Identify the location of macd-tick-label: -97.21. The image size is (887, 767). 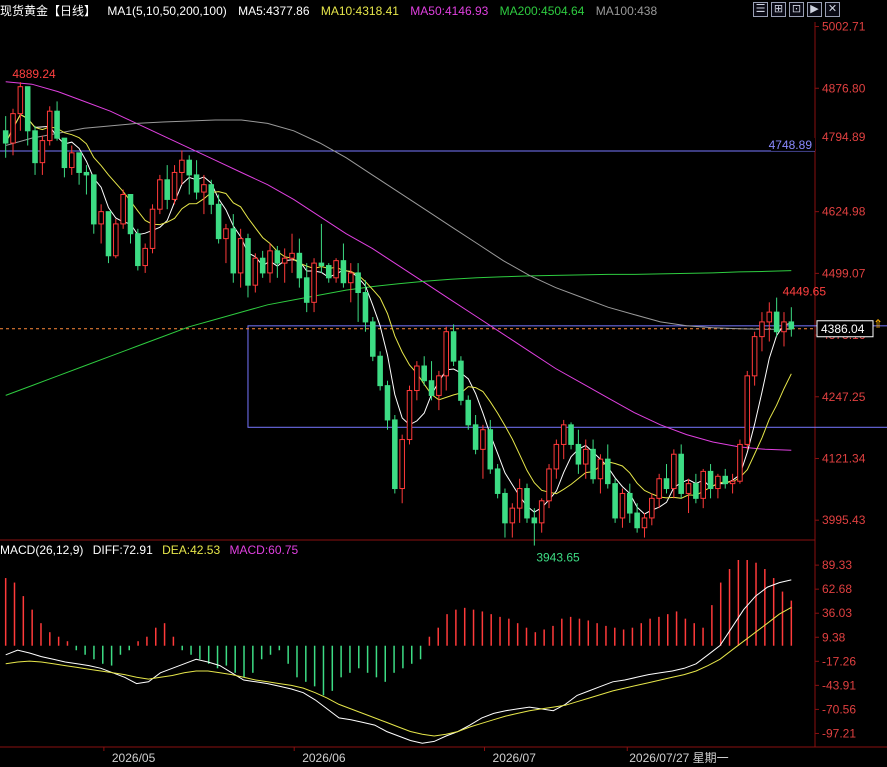
(839, 733).